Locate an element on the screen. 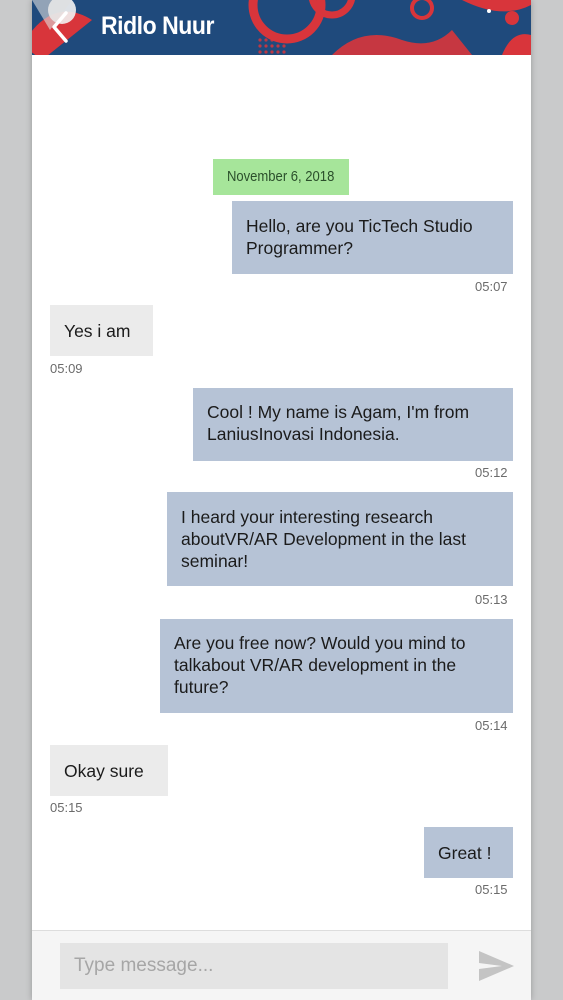  message-time: 05:09 is located at coordinates (66, 368).